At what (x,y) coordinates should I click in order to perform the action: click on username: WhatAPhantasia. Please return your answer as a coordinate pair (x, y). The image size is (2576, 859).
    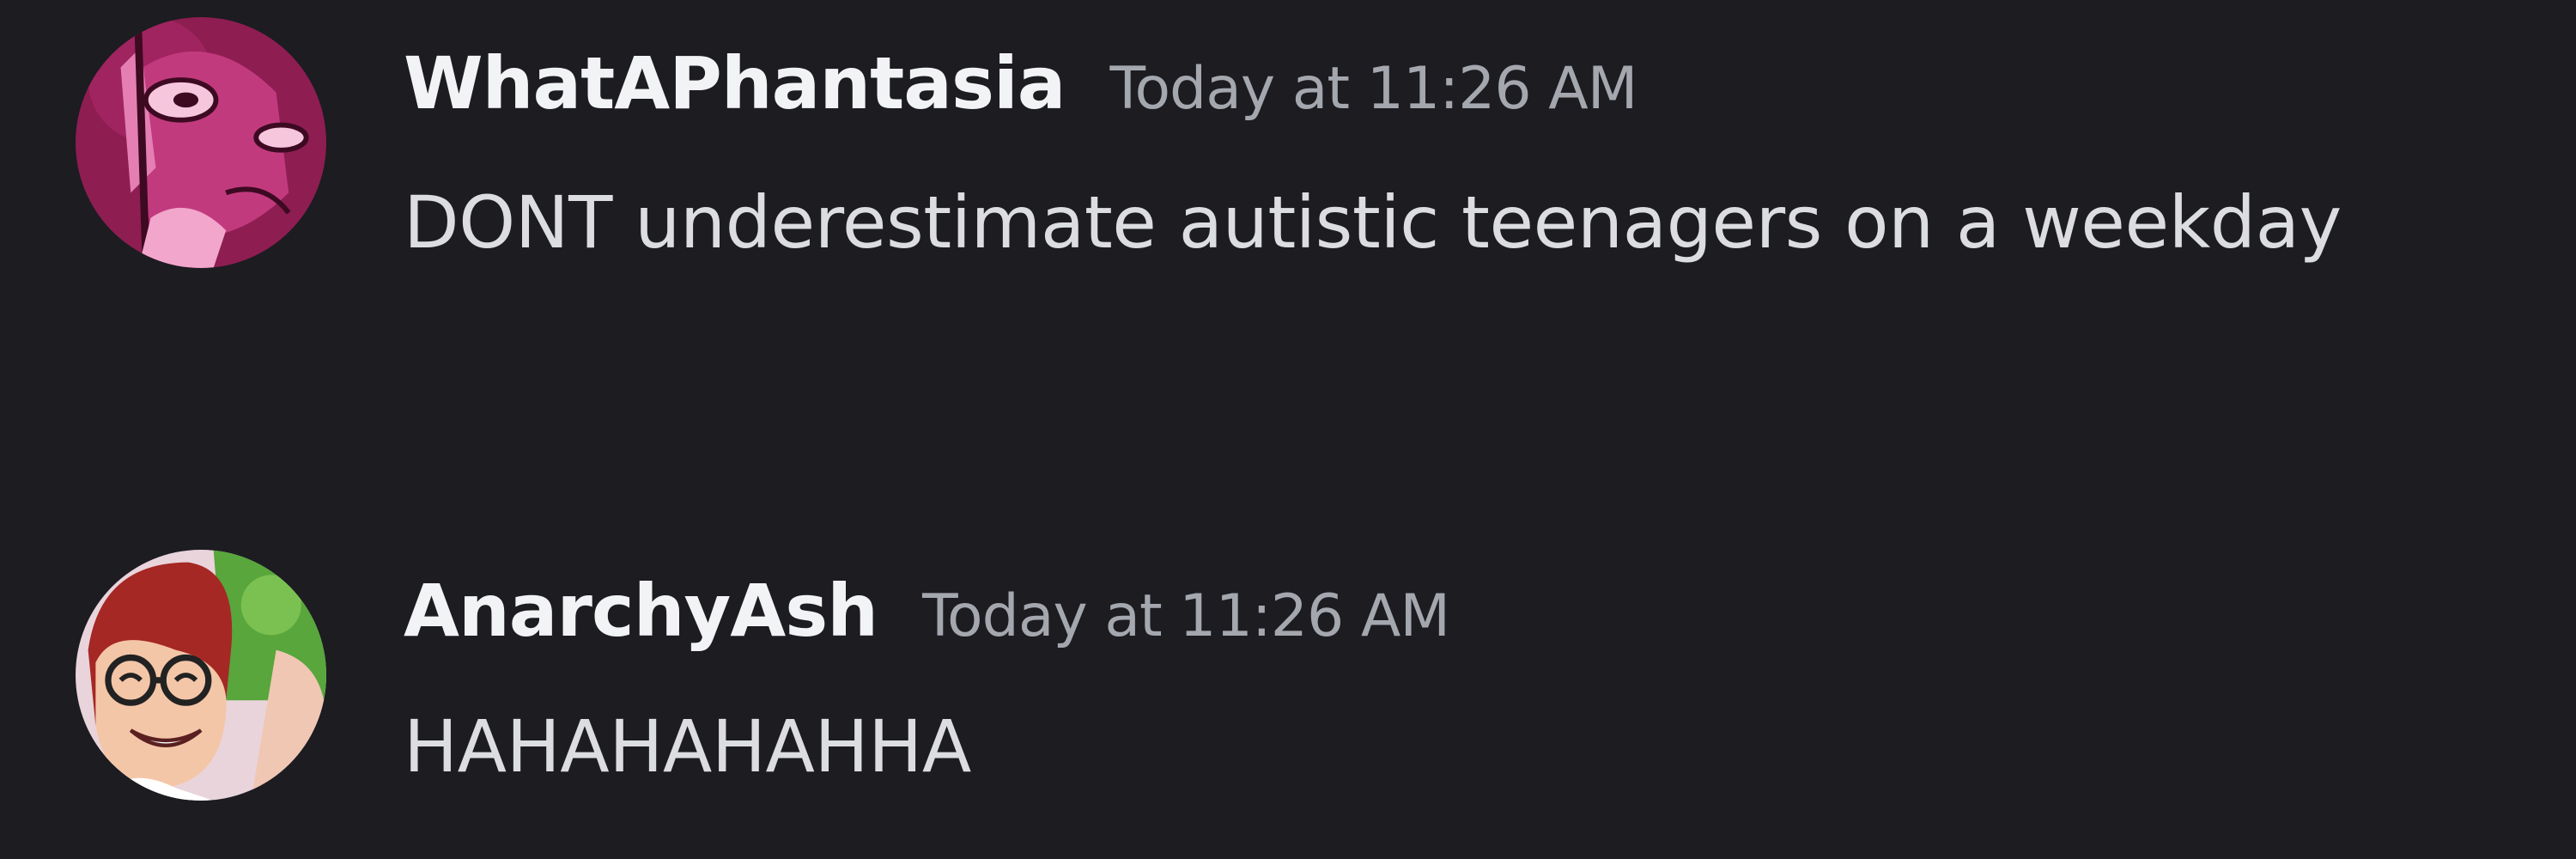
    Looking at the image, I should click on (735, 83).